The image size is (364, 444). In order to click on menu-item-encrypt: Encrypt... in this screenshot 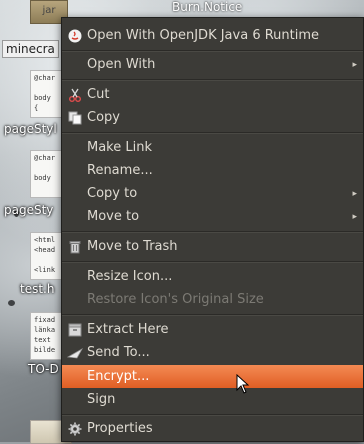, I will do `click(212, 376)`.